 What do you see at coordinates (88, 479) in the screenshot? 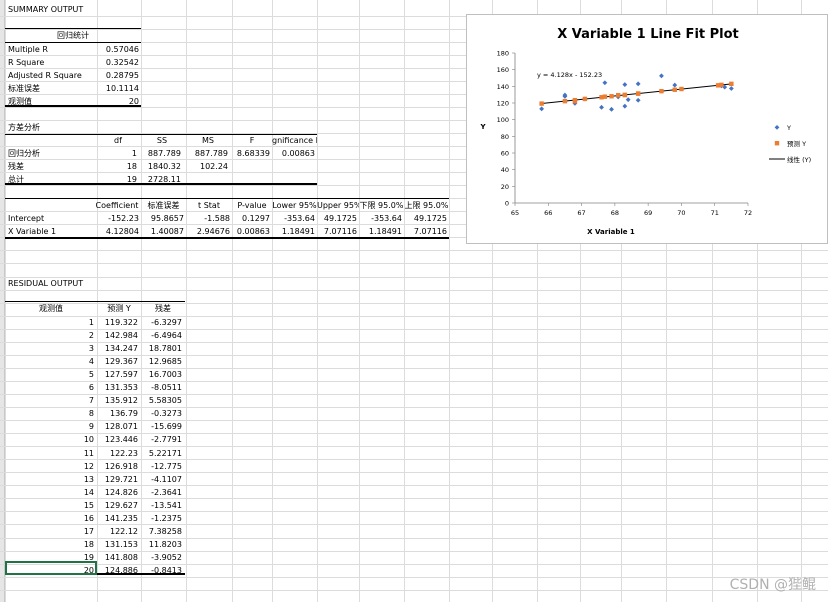
I see `residual-obs: 13` at bounding box center [88, 479].